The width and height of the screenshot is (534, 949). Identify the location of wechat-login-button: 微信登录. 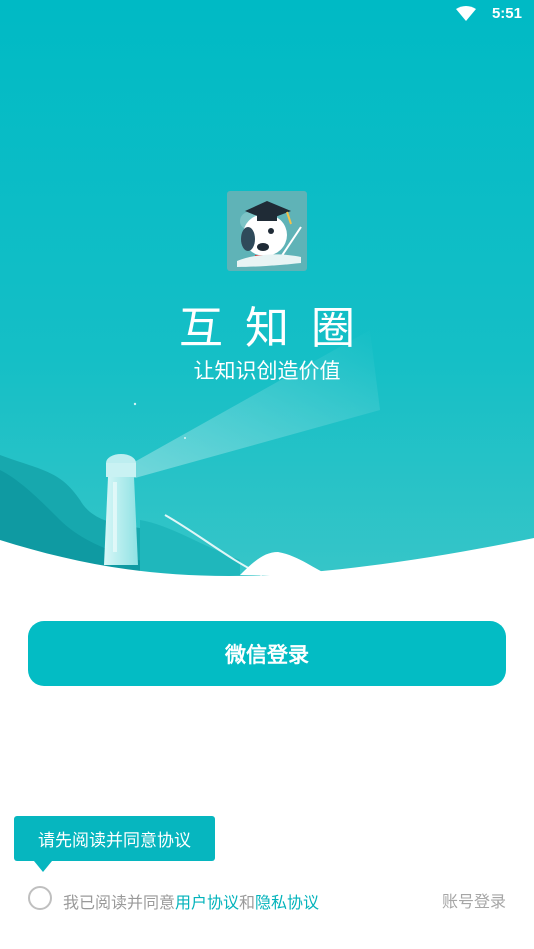
(267, 653).